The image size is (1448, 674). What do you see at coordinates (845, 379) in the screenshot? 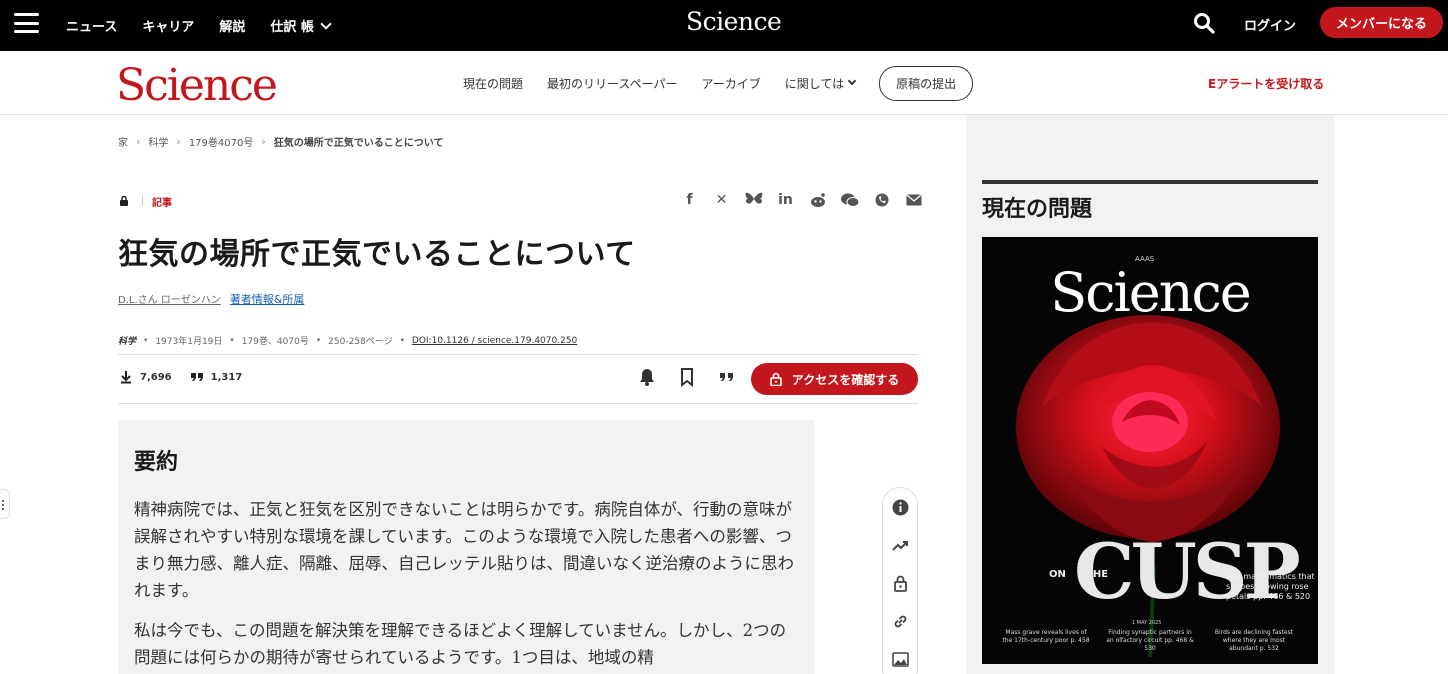
I see `check-access-label: アクセスを確認する` at bounding box center [845, 379].